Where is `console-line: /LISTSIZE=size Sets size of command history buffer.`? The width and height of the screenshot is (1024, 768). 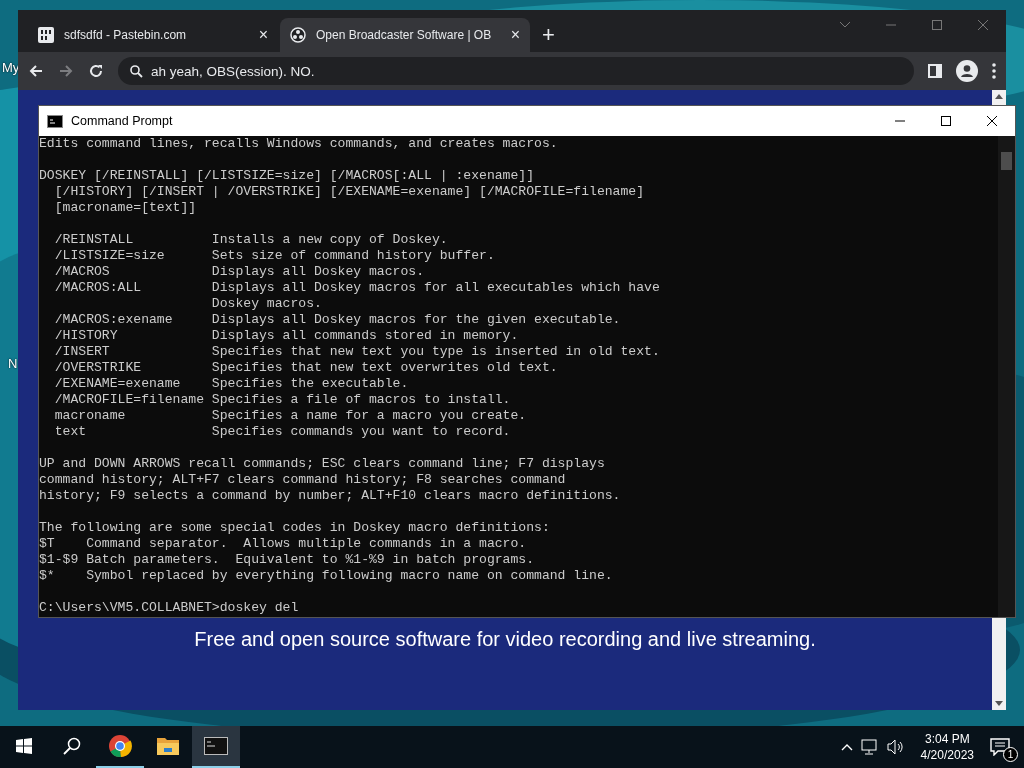
console-line: /LISTSIZE=size Sets size of command history buffer. is located at coordinates (274, 256).